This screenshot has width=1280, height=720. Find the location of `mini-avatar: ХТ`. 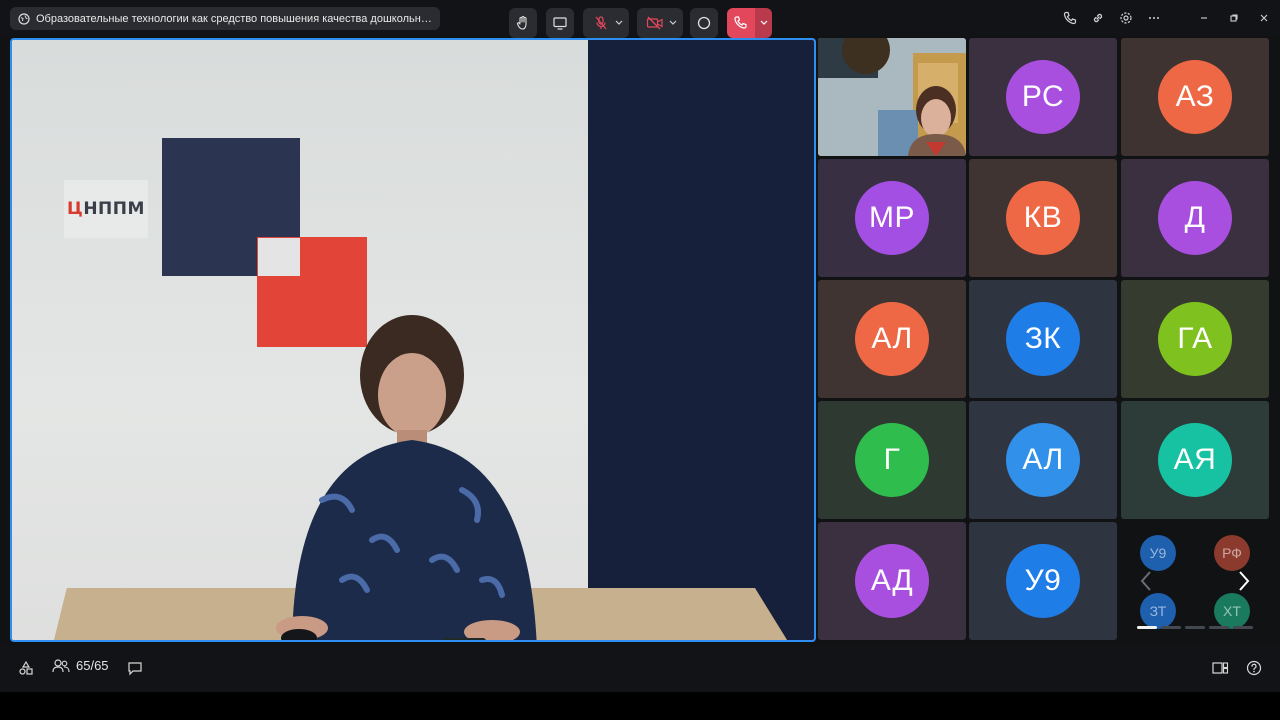

mini-avatar: ХТ is located at coordinates (1232, 611).